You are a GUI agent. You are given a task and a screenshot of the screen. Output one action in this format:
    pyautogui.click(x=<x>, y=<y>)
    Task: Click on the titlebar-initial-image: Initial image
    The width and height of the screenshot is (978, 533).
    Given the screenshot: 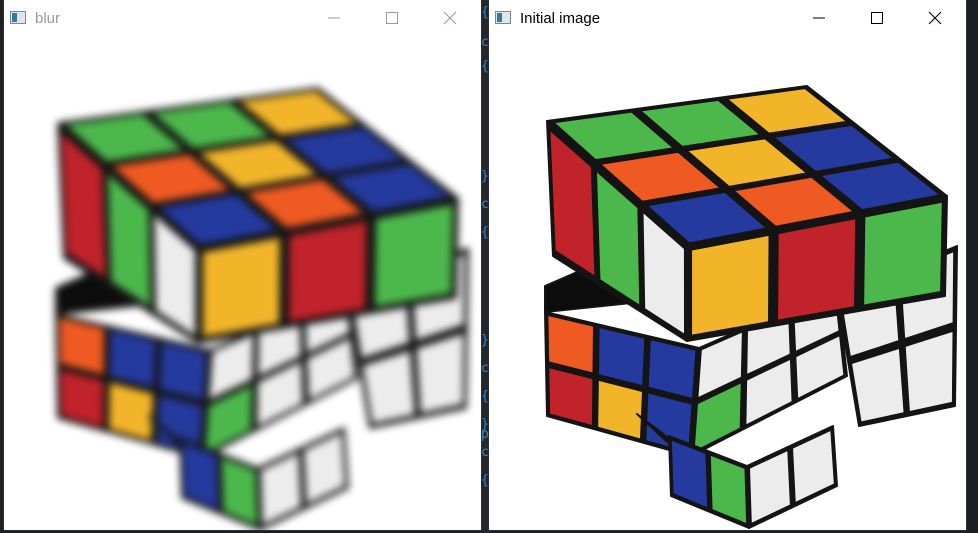 What is the action you would take?
    pyautogui.click(x=727, y=17)
    